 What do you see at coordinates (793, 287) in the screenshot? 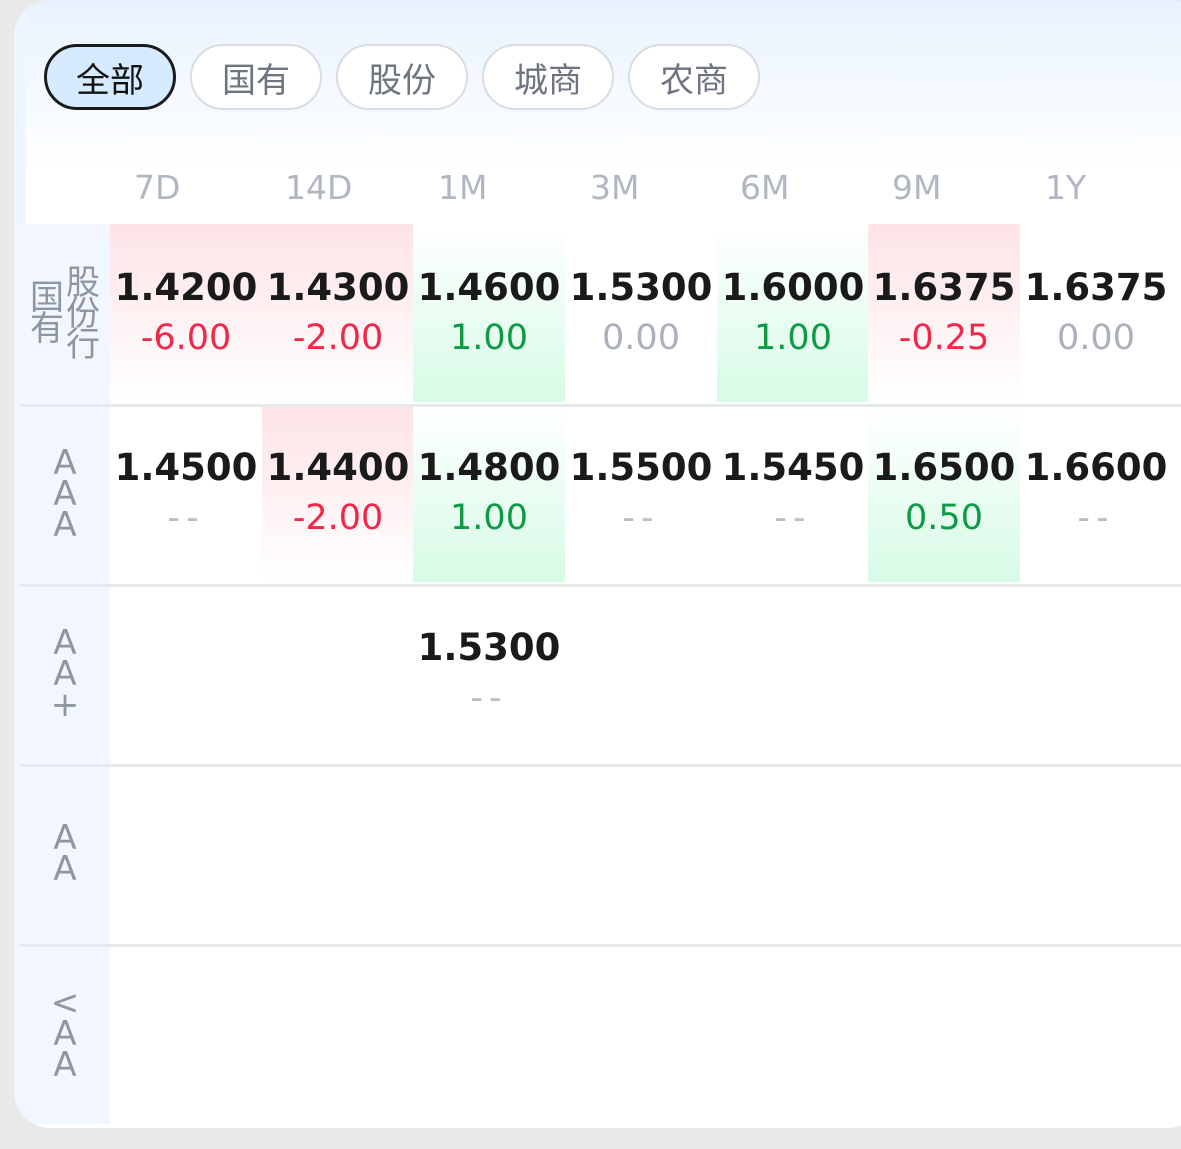
I see `rate-value: 1.6000` at bounding box center [793, 287].